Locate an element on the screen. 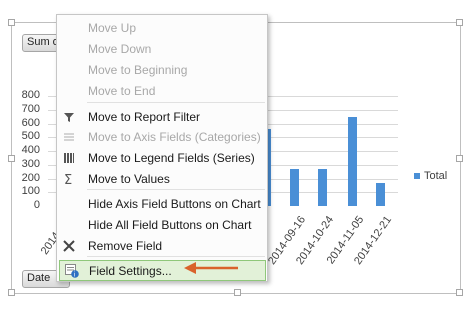  y-tick-label: 0 is located at coordinates (36, 205).